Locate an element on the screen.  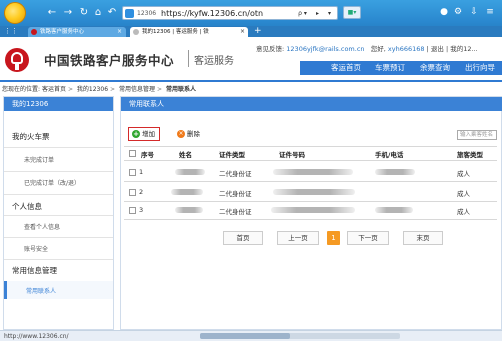
delete-icon: × is located at coordinates (181, 134).